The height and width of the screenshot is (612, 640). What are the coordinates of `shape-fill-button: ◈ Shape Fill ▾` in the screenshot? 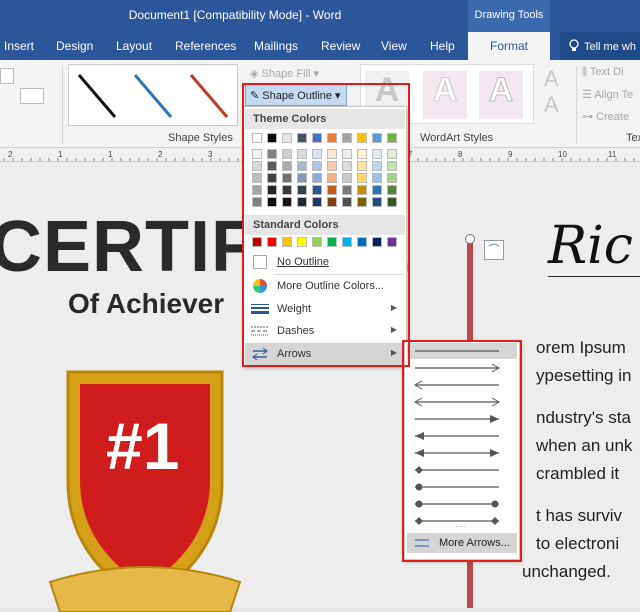 It's located at (284, 73).